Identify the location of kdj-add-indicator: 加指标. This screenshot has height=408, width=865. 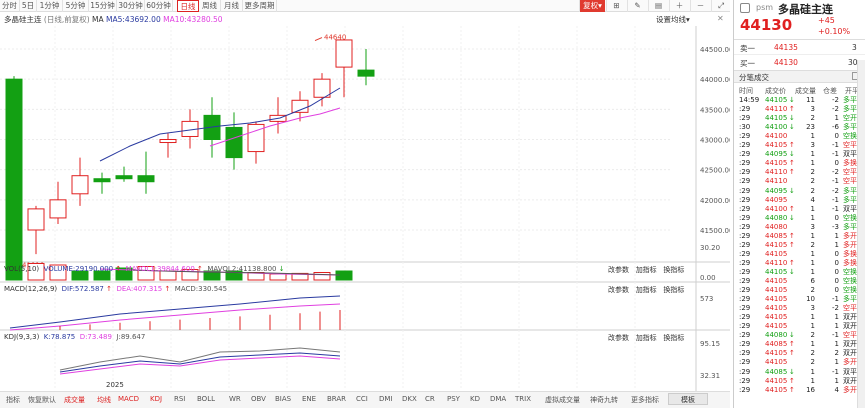
(646, 338).